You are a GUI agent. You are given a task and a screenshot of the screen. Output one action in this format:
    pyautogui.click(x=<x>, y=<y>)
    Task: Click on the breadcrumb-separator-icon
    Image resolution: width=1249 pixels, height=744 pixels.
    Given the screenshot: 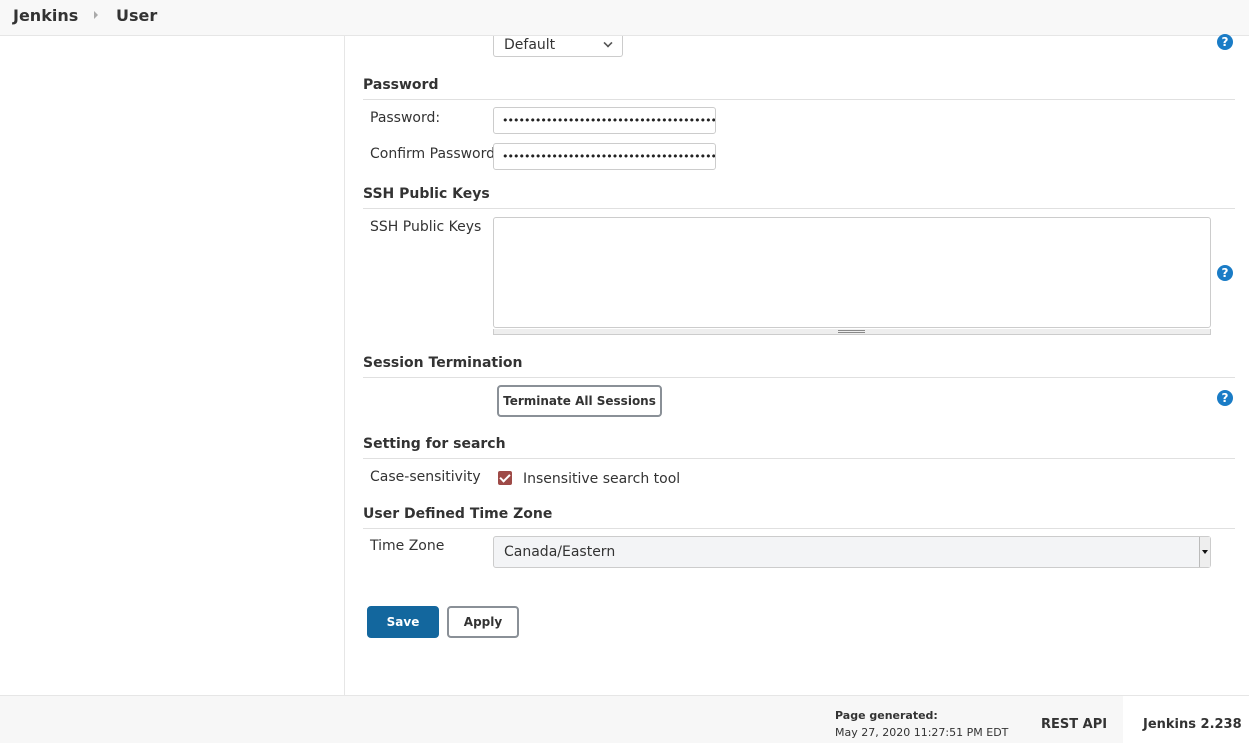 What is the action you would take?
    pyautogui.click(x=96, y=15)
    